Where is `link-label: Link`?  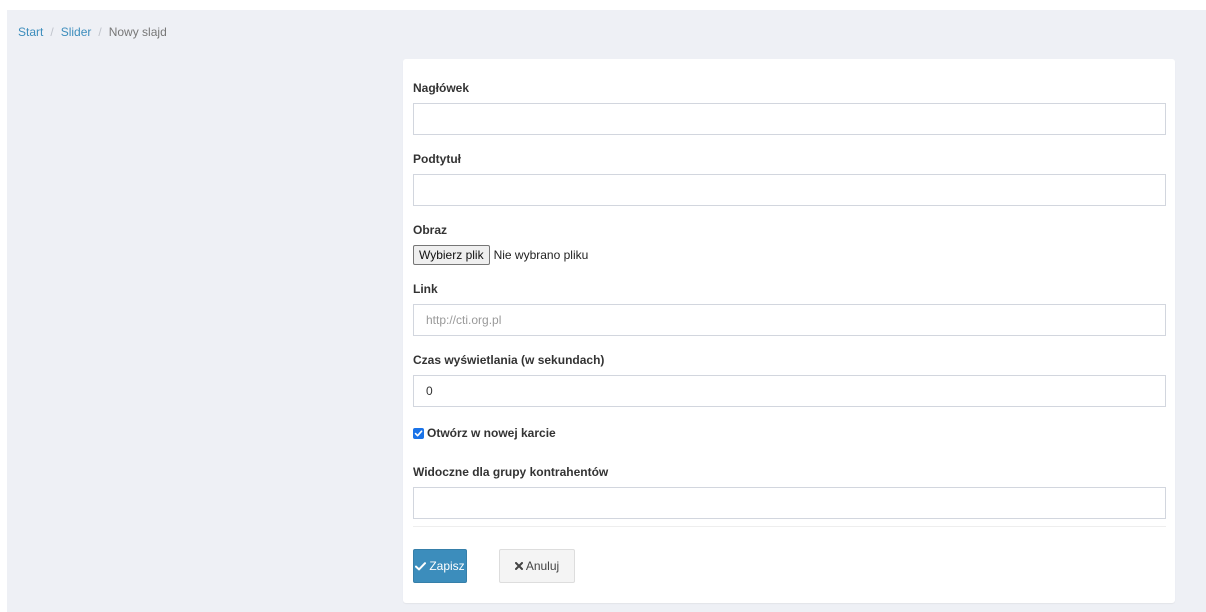 link-label: Link is located at coordinates (425, 289).